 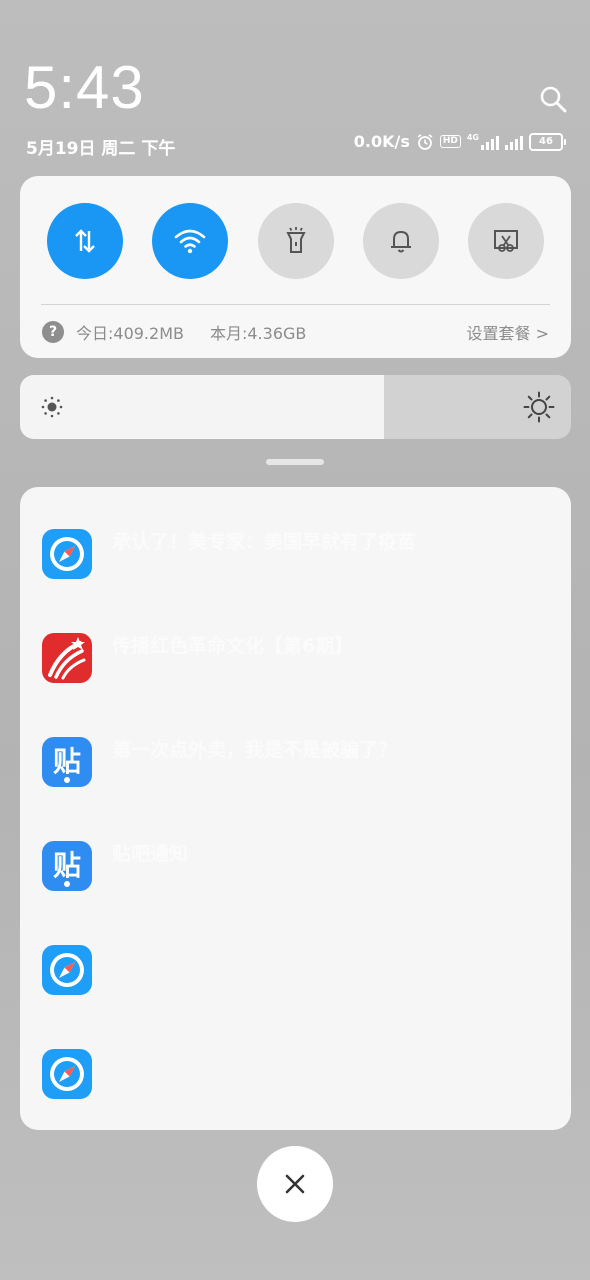 I want to click on notification-title: 传播红色革命文化【第6期】, so click(x=233, y=646).